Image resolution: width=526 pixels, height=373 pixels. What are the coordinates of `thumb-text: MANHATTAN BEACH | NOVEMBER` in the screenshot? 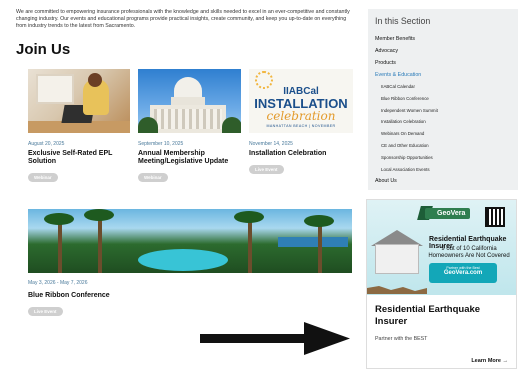 It's located at (301, 126).